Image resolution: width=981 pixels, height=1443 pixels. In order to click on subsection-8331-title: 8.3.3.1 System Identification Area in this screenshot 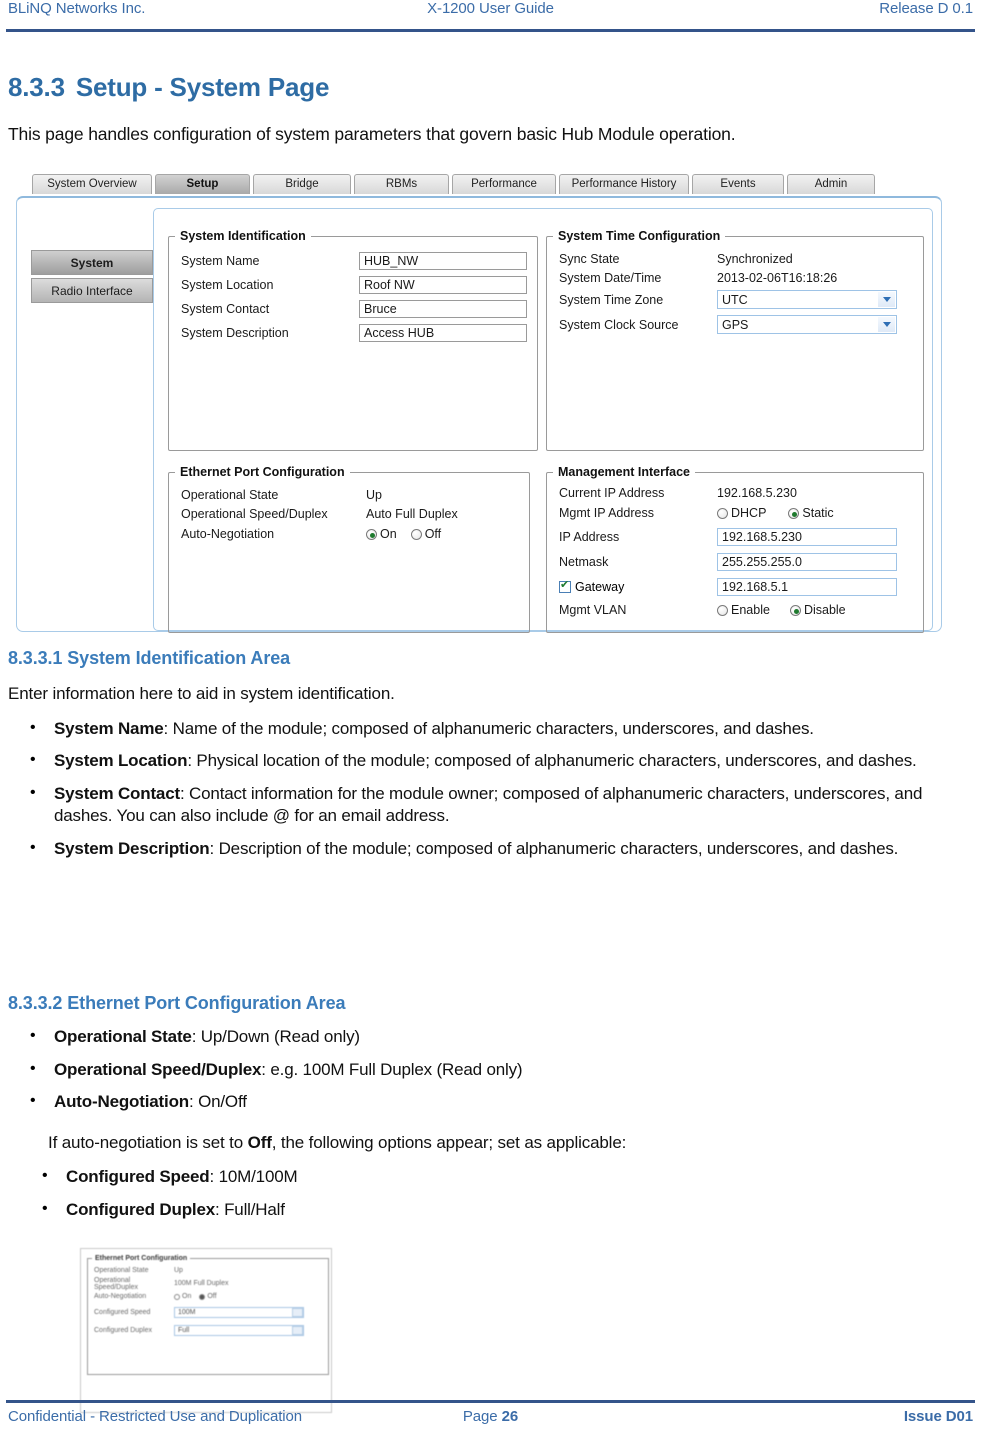, I will do `click(491, 658)`.